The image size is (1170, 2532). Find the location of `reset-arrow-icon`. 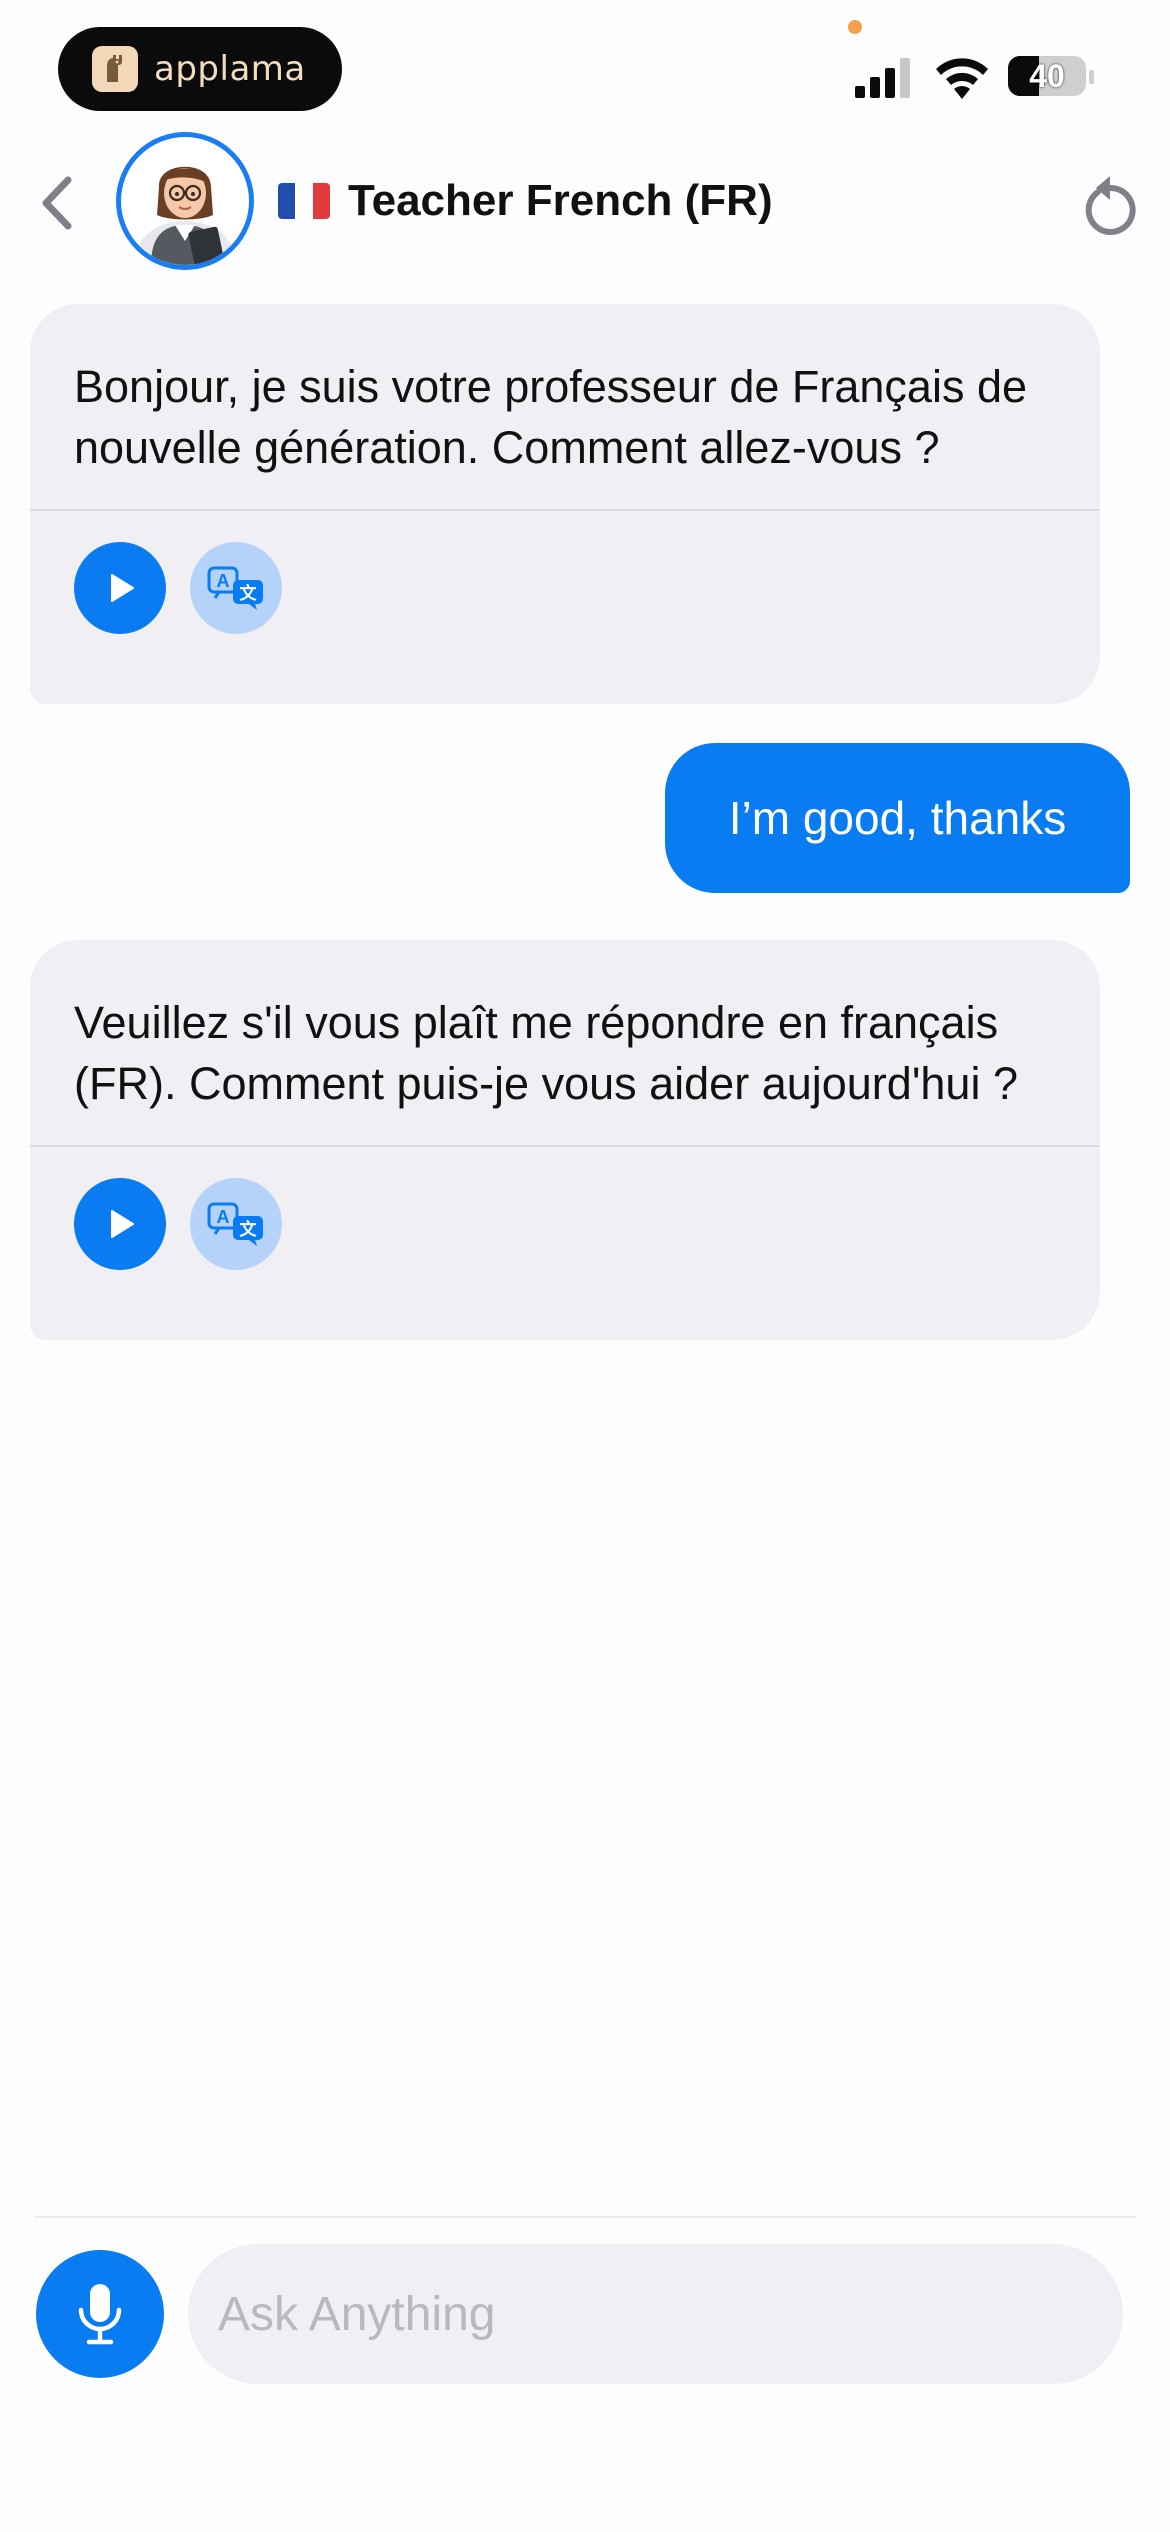

reset-arrow-icon is located at coordinates (1110, 205).